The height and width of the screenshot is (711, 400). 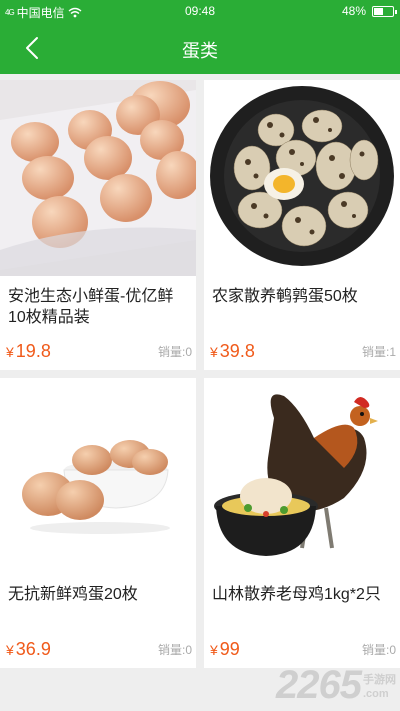 I want to click on status-bar: 4G 中国电信 09:48 48%, so click(x=200, y=11).